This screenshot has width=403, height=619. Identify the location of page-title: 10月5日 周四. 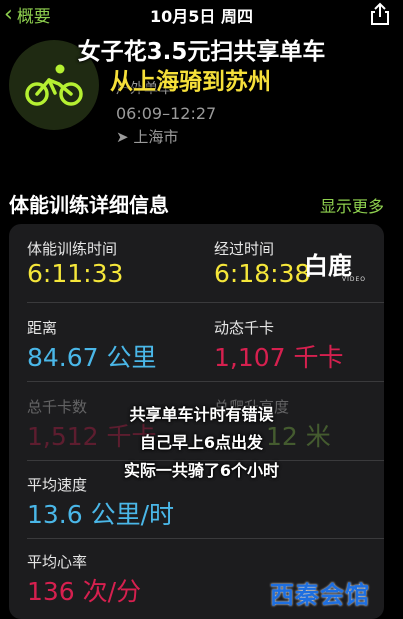
(201, 16).